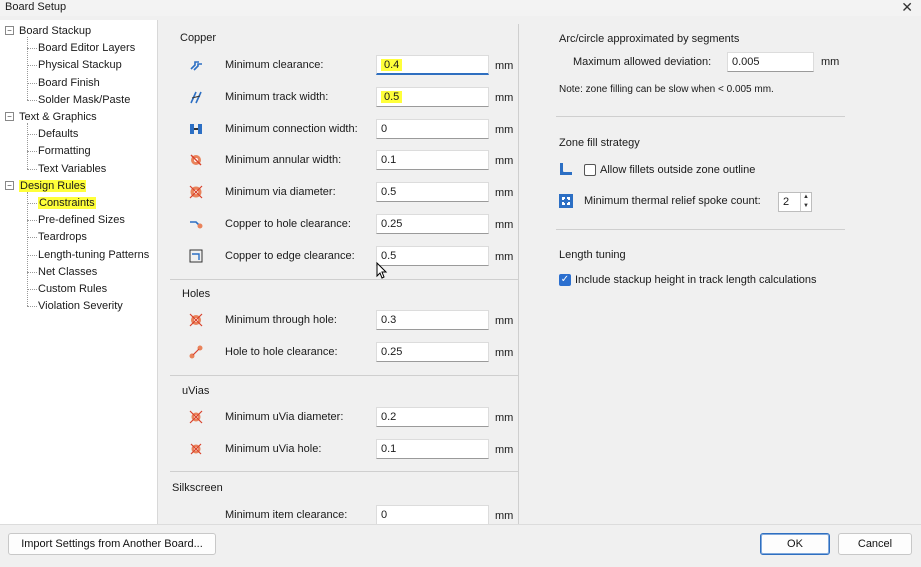 The width and height of the screenshot is (921, 567). I want to click on arc-title: Arc/circle approximated by segments, so click(649, 39).